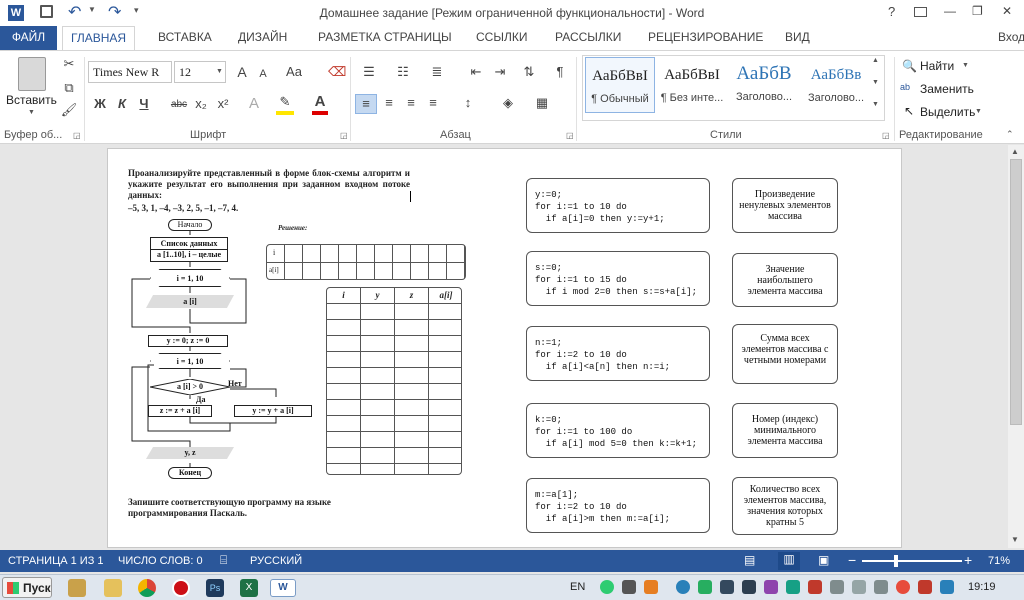 The height and width of the screenshot is (600, 1024). What do you see at coordinates (77, 588) in the screenshot?
I see `explorer-icon` at bounding box center [77, 588].